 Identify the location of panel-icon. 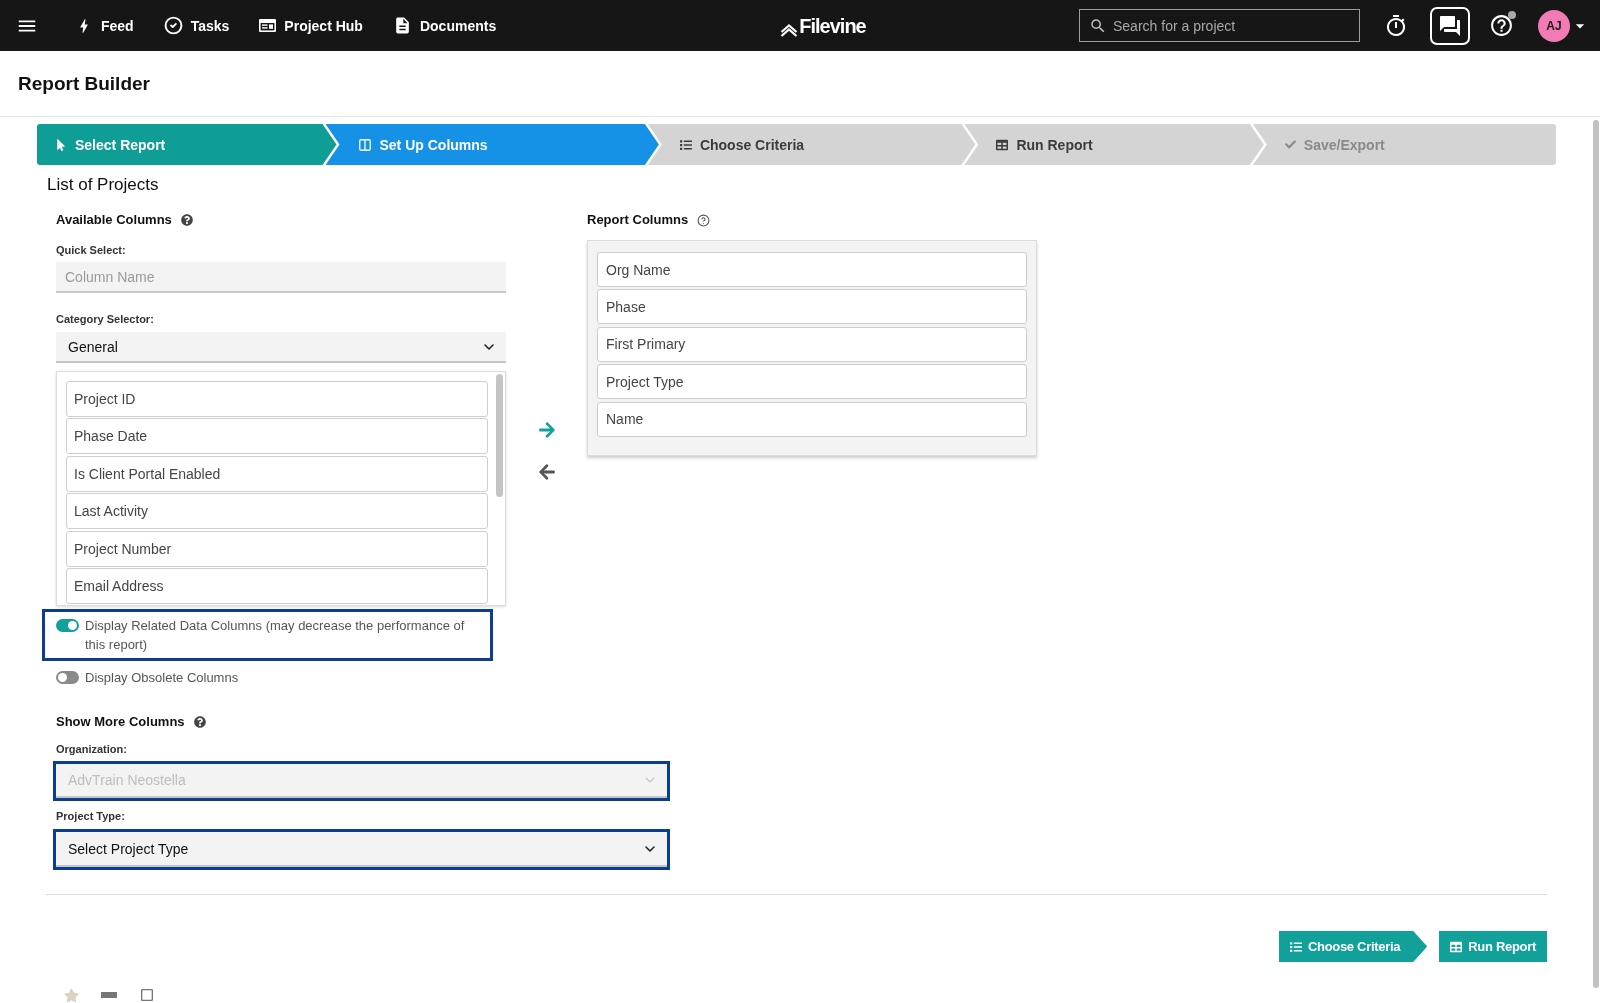
(268, 25).